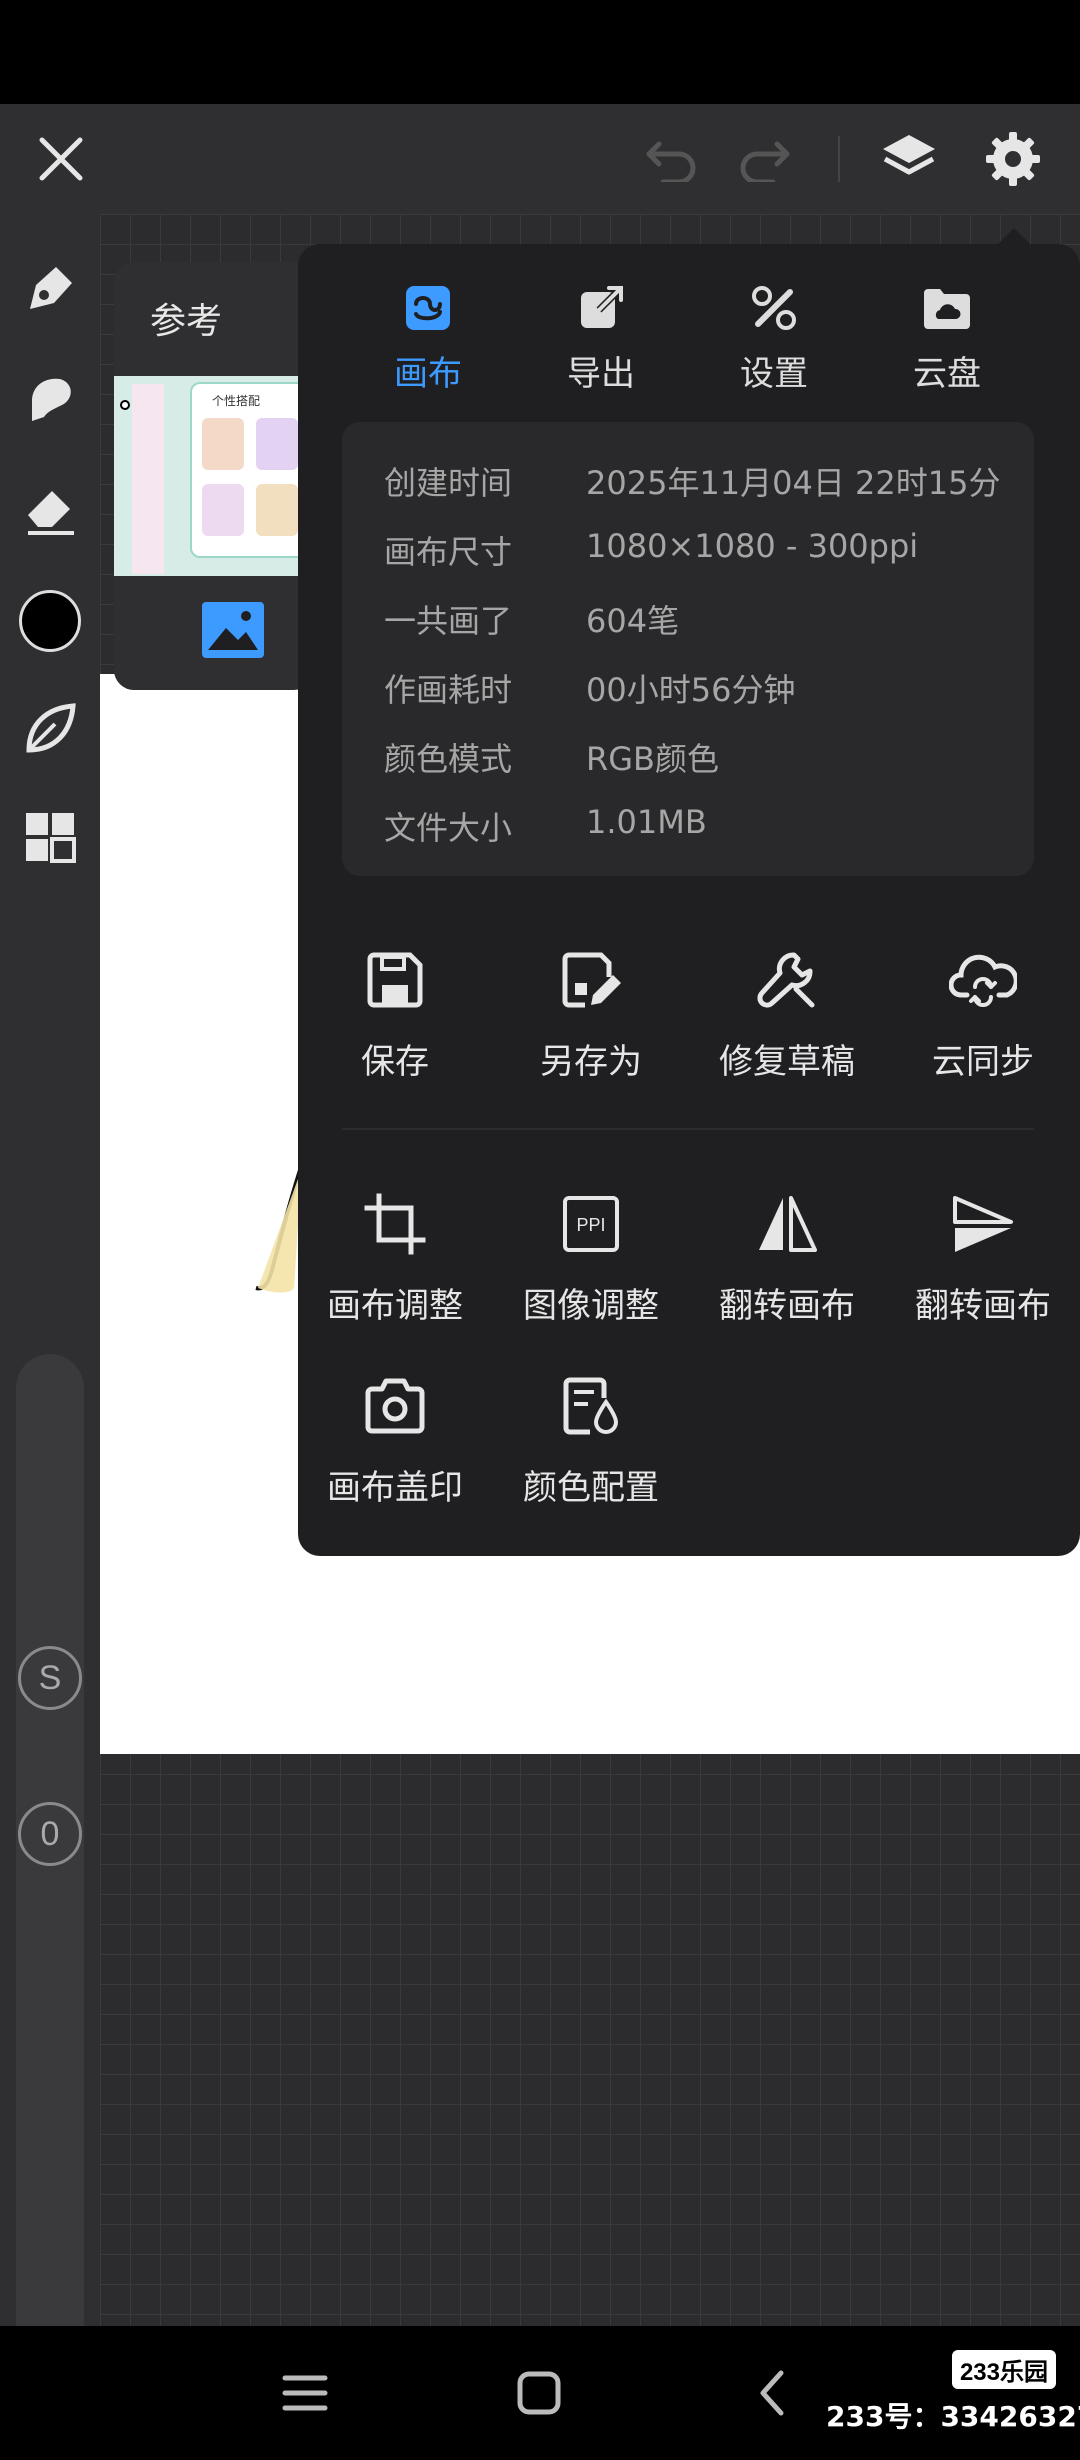 The width and height of the screenshot is (1080, 2460). I want to click on info-row: 文件大小 1.01MB, so click(704, 828).